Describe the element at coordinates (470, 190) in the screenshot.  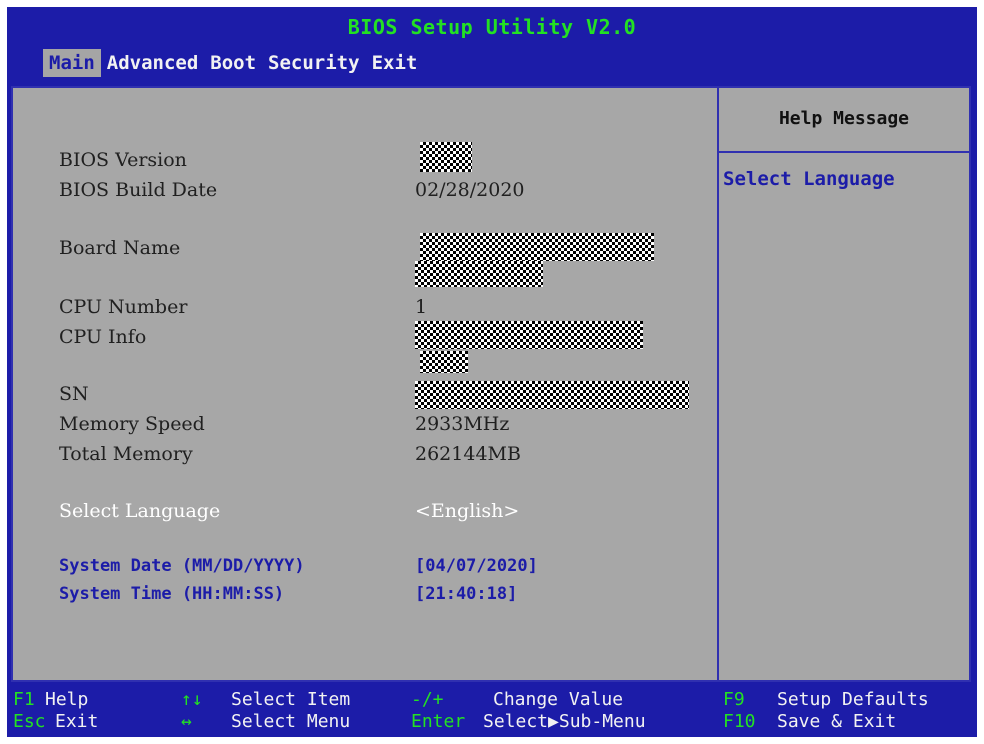
I see `bios-build-date-value: 02/28/2020` at that location.